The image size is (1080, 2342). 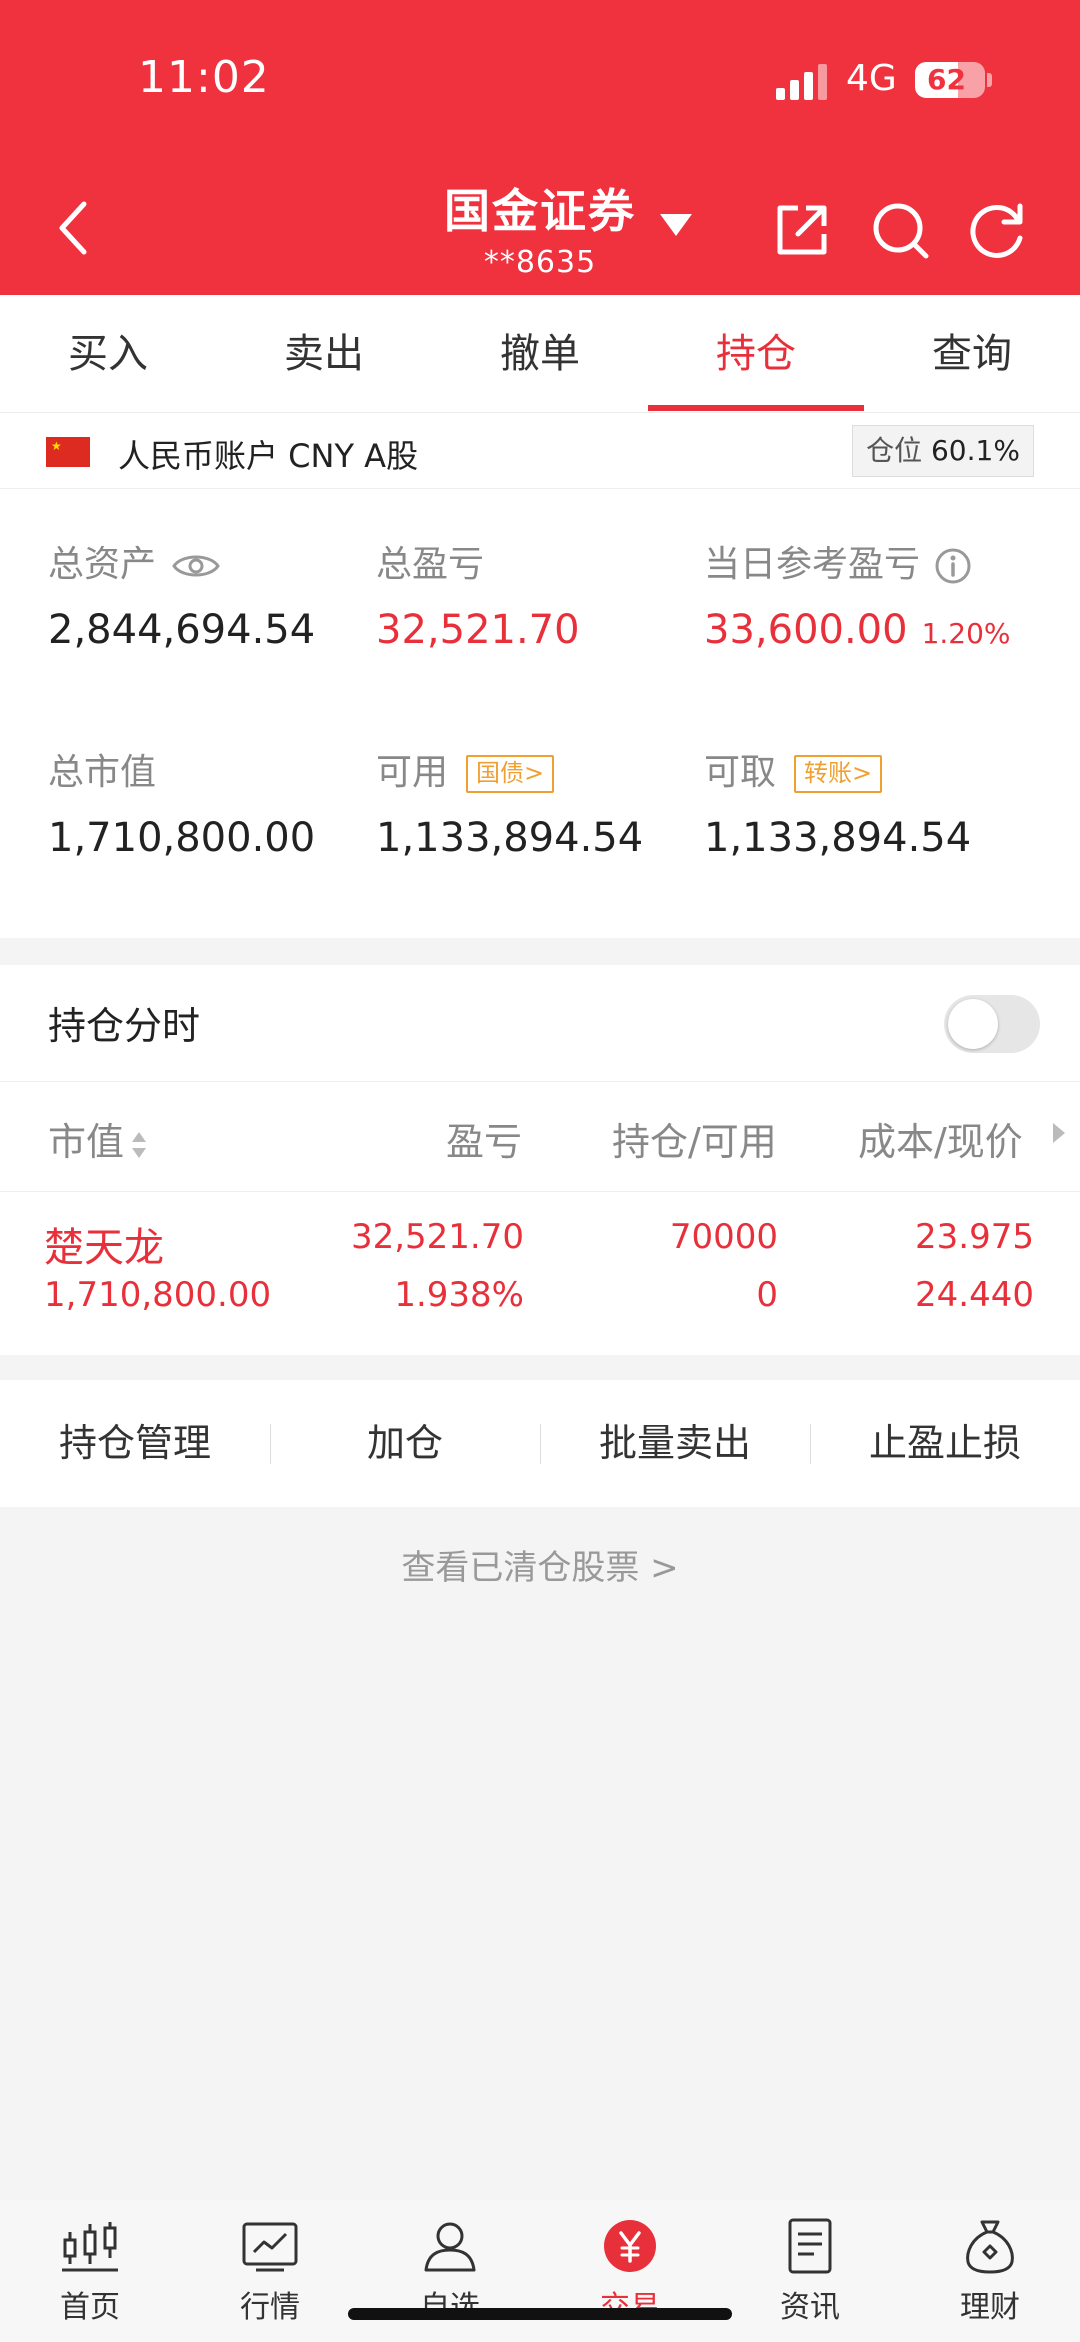 What do you see at coordinates (857, 594) in the screenshot?
I see `daily-pl: 当日参考盈亏 33,600.00 1.20%` at bounding box center [857, 594].